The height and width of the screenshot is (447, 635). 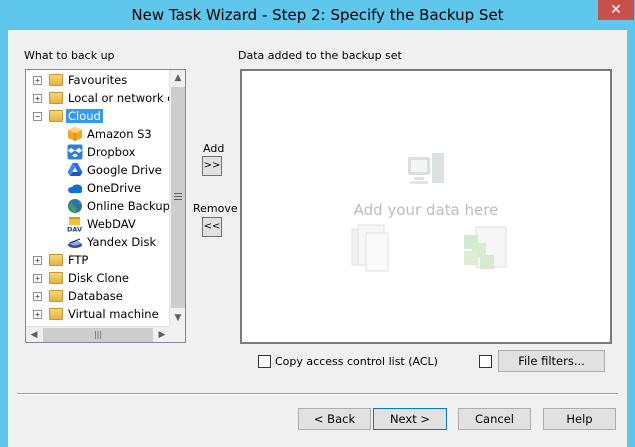 What do you see at coordinates (75, 206) in the screenshot?
I see `globe-icon` at bounding box center [75, 206].